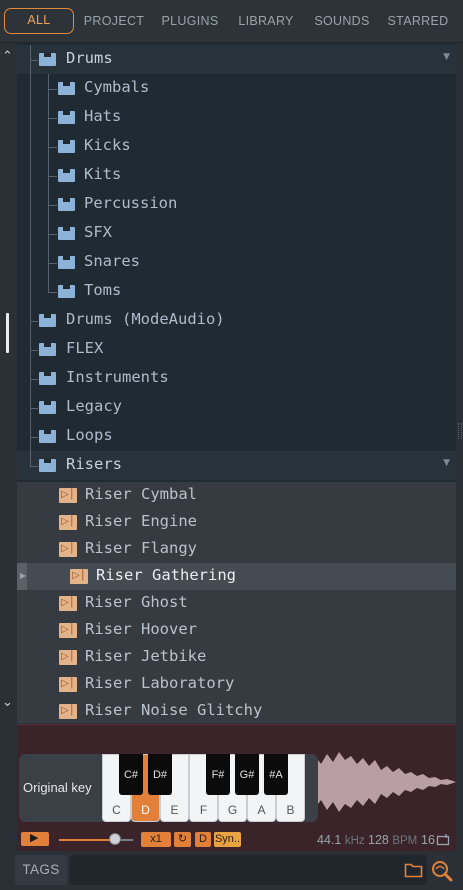 The height and width of the screenshot is (890, 463). Describe the element at coordinates (236, 88) in the screenshot. I see `tree-folder-cymbals: Cymbals` at that location.